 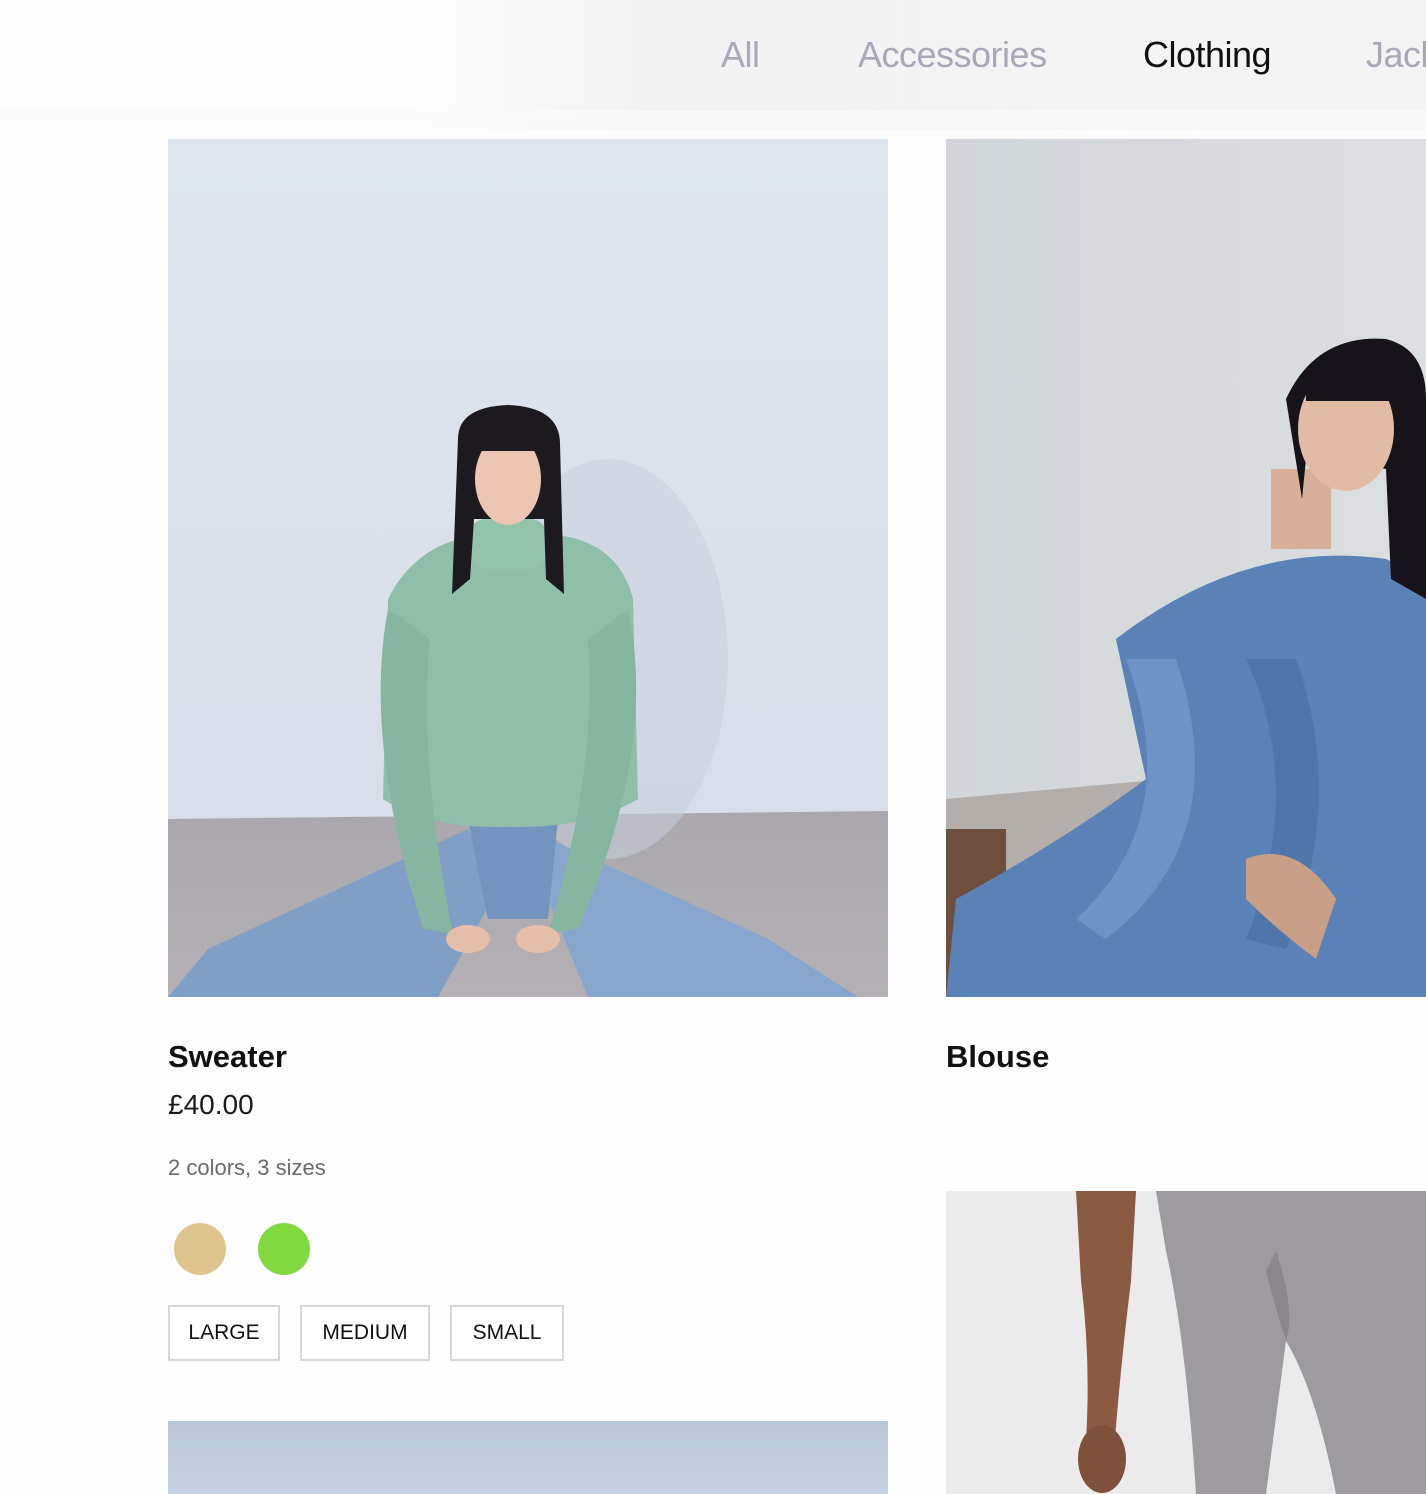 What do you see at coordinates (200, 1249) in the screenshot?
I see `color-swatch-beige` at bounding box center [200, 1249].